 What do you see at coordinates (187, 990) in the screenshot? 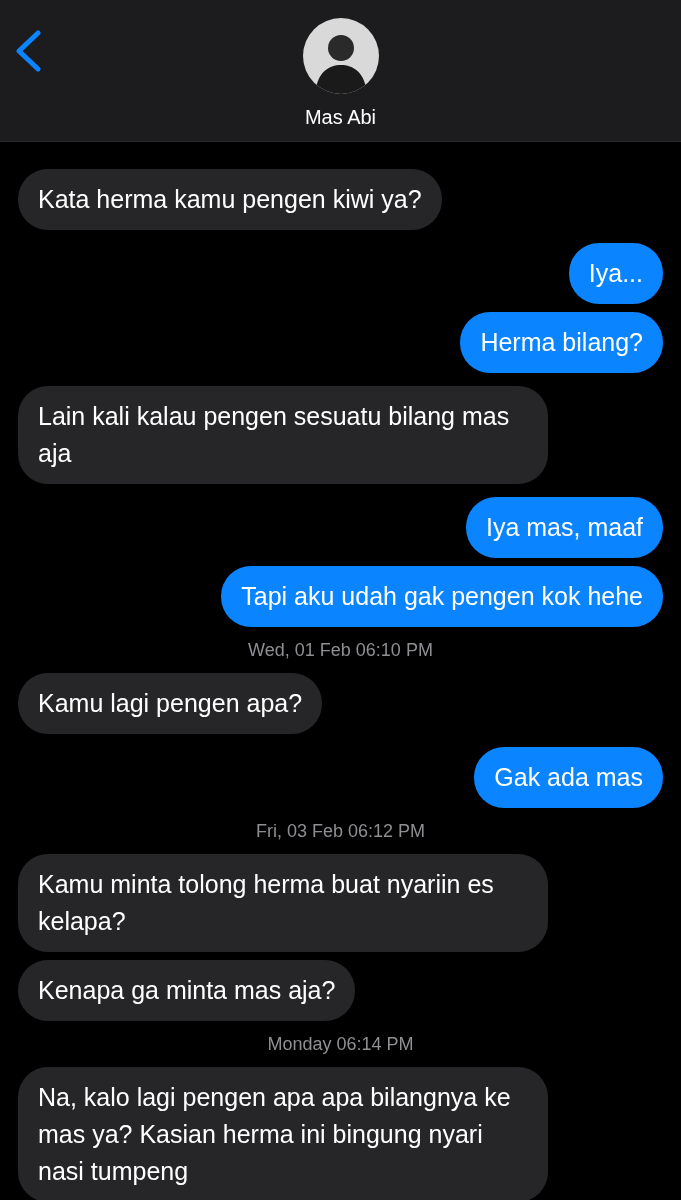
I see `received-message: Kenapa ga minta mas aja?` at bounding box center [187, 990].